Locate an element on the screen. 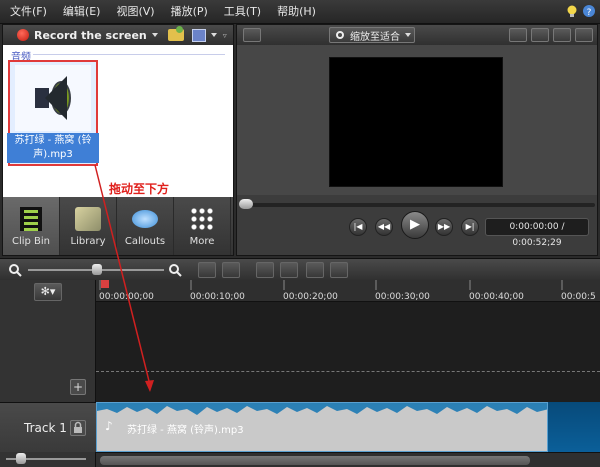 The width and height of the screenshot is (600, 467). drag-arrow is located at coordinates (124, 278).